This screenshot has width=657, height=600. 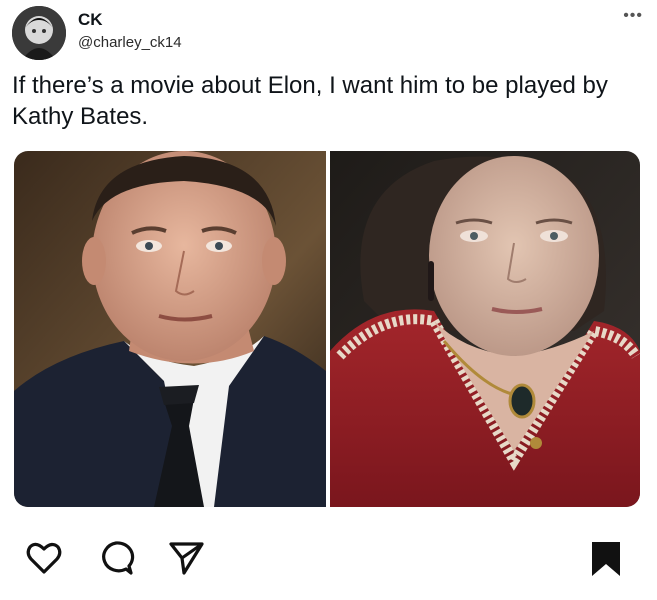 What do you see at coordinates (328, 34) in the screenshot?
I see `tweet-header: CK @charley_ck14 •••` at bounding box center [328, 34].